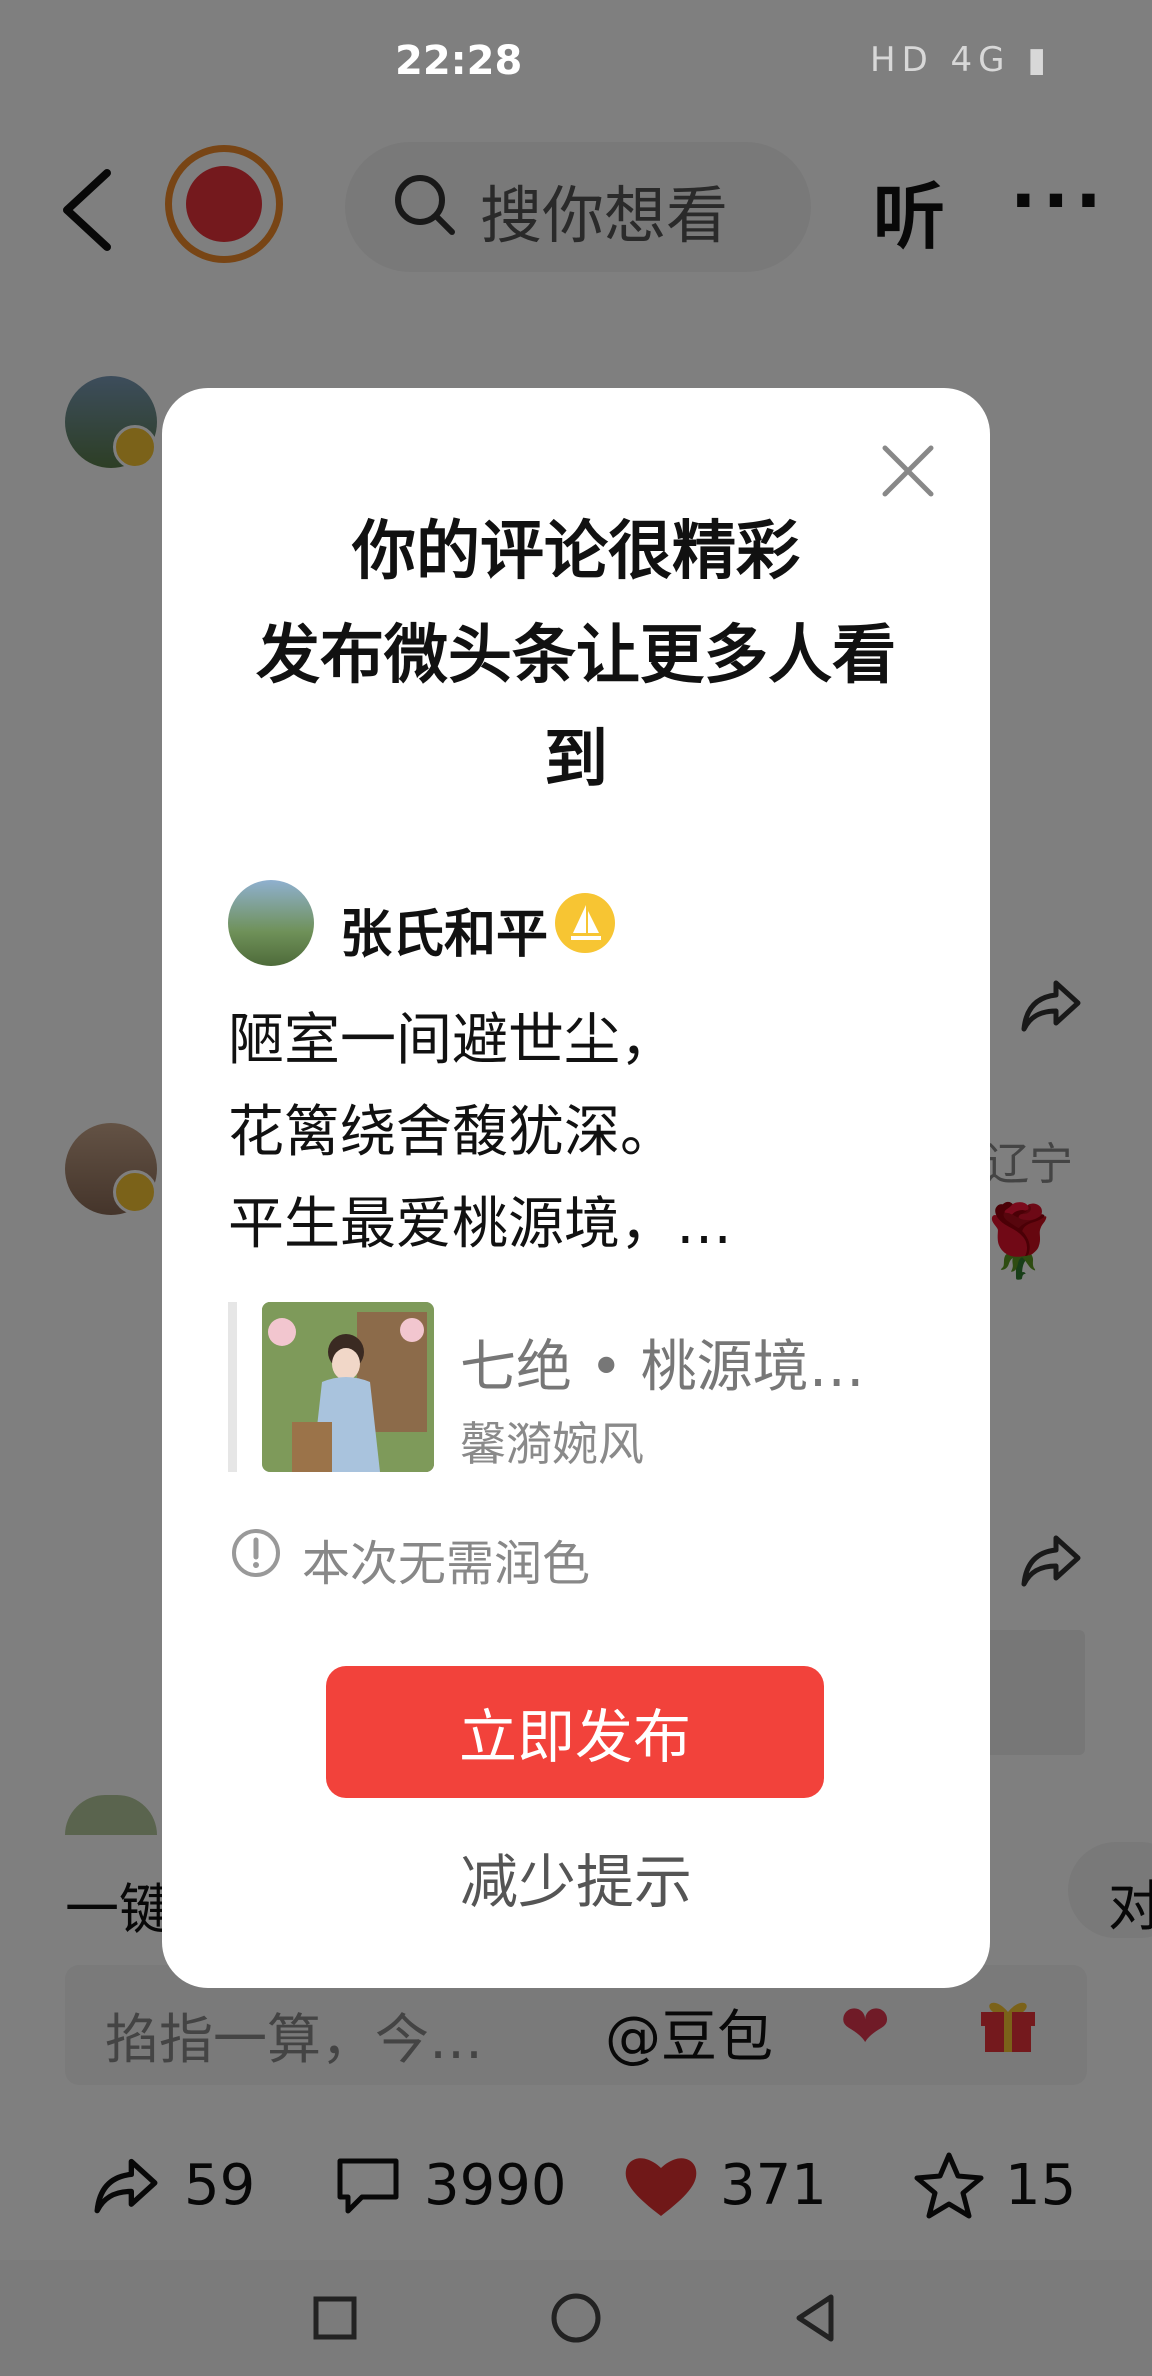  Describe the element at coordinates (576, 1877) in the screenshot. I see `reduce-prompts-button: 减少提示` at that location.